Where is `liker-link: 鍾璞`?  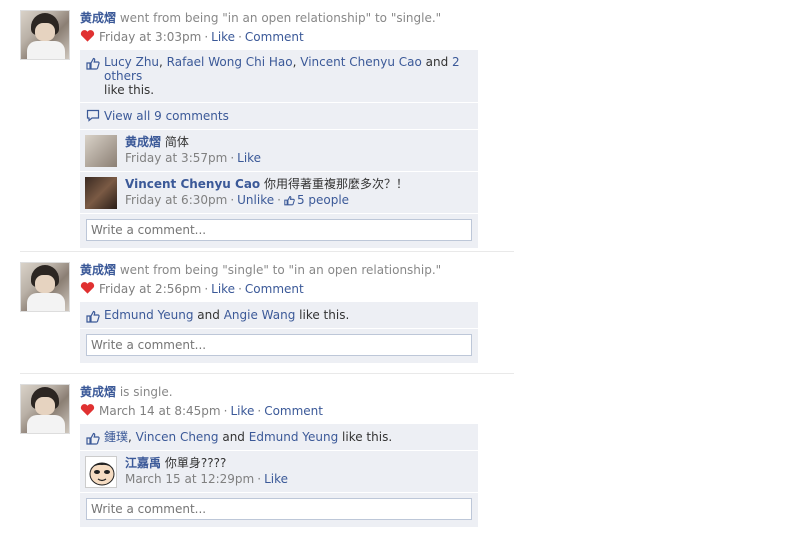 liker-link: 鍾璞 is located at coordinates (116, 437).